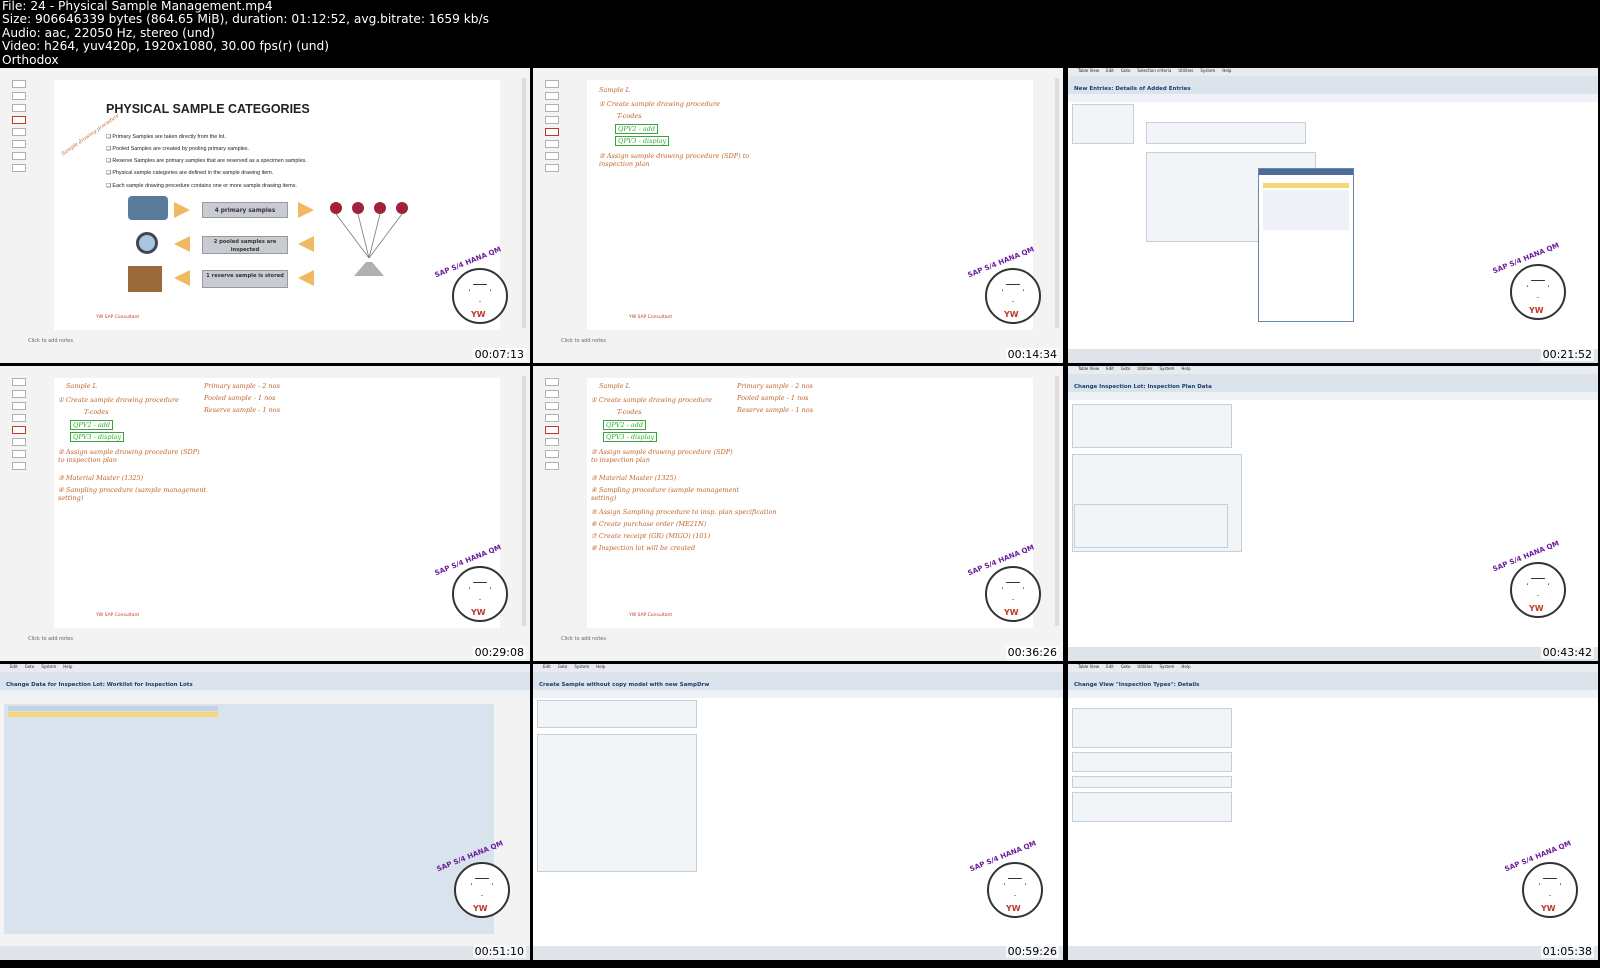  What do you see at coordinates (617, 714) in the screenshot?
I see `sample-header-panel` at bounding box center [617, 714].